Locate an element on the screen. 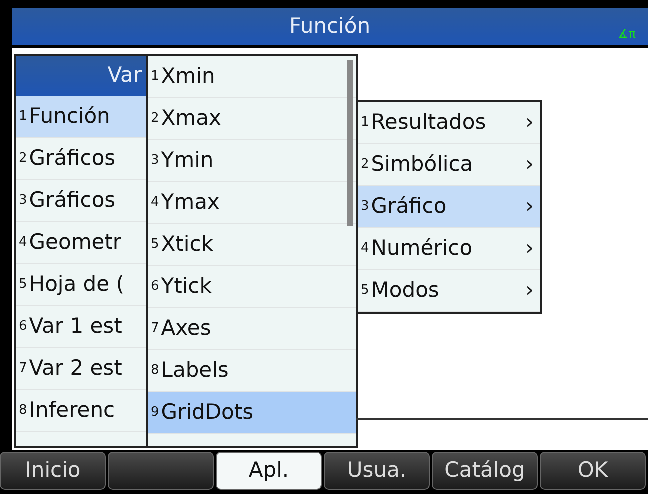 This screenshot has width=648, height=494. soft-key: Usua. is located at coordinates (377, 471).